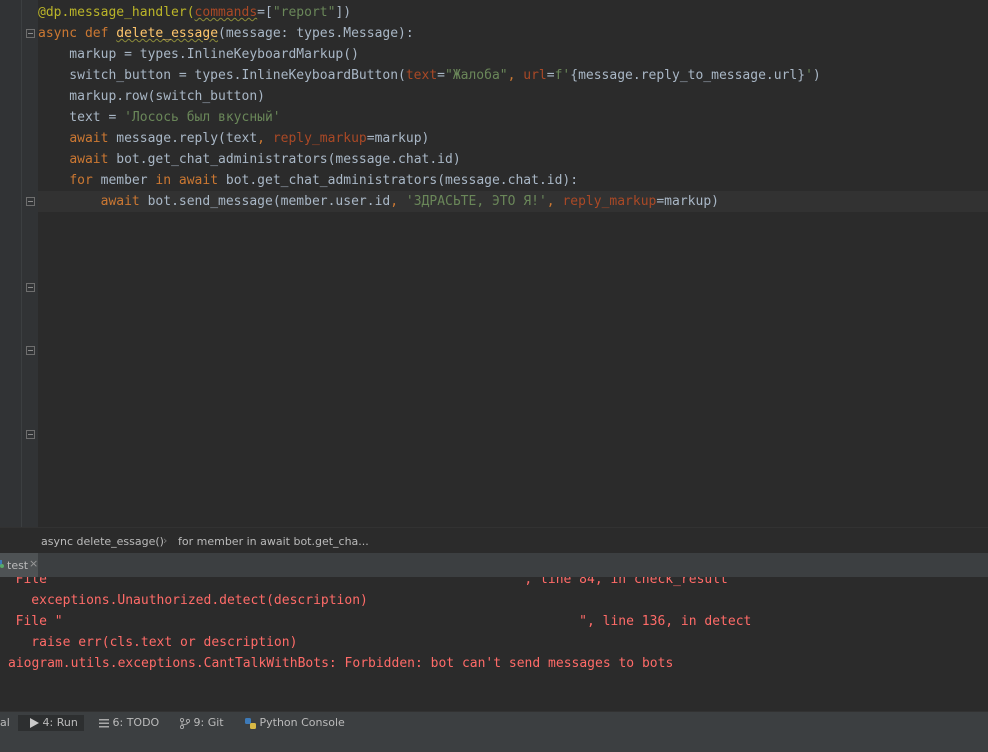  What do you see at coordinates (167, 33) in the screenshot?
I see `code-token: delete_essage` at bounding box center [167, 33].